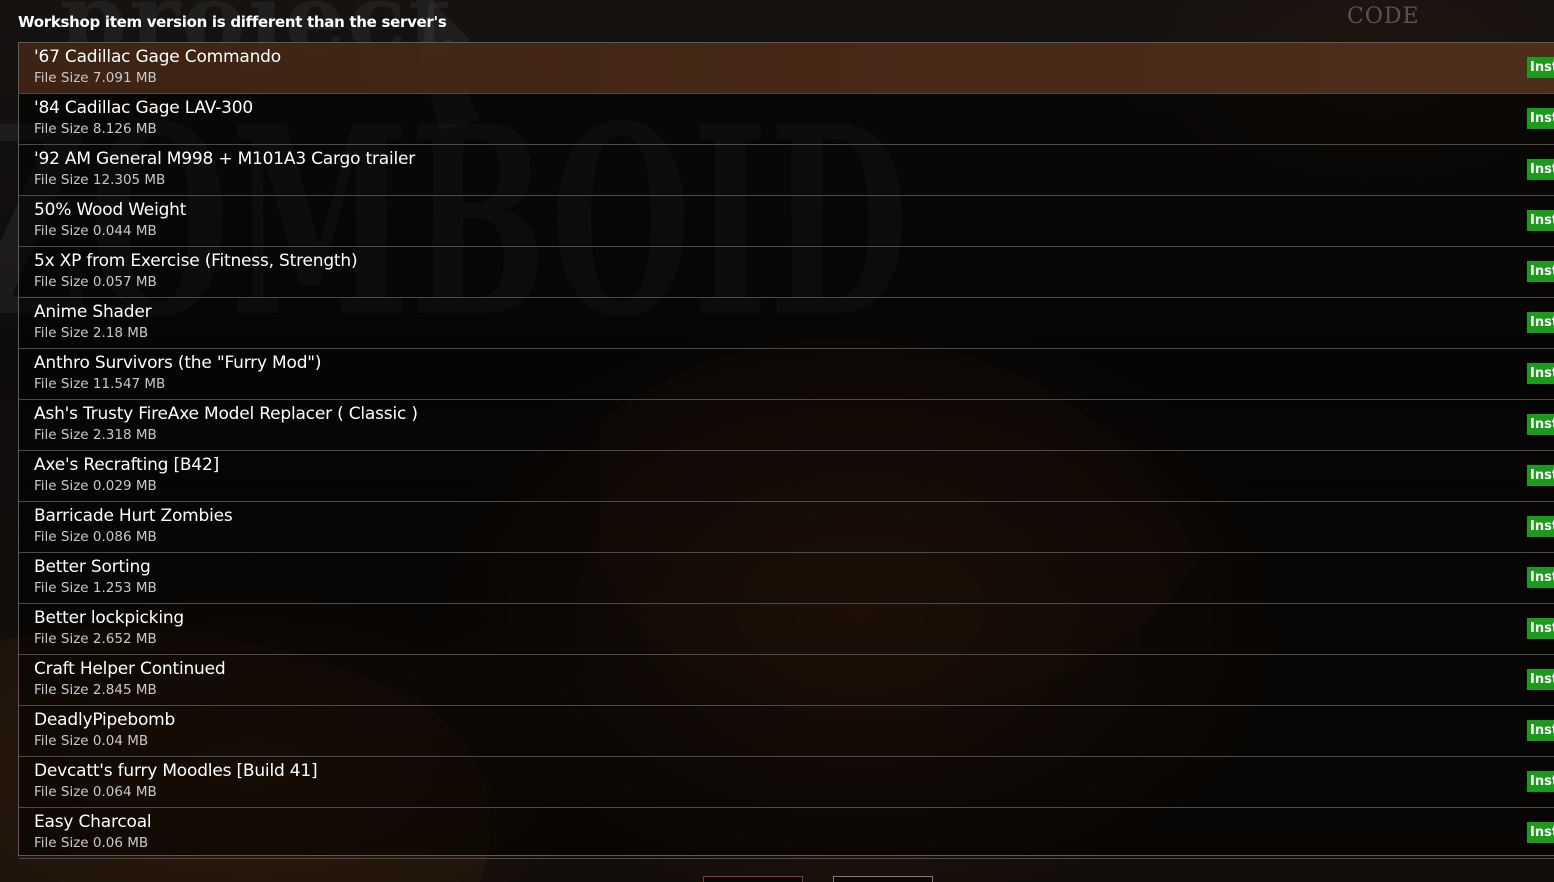  What do you see at coordinates (109, 618) in the screenshot?
I see `mod-name: Better lockpicking` at bounding box center [109, 618].